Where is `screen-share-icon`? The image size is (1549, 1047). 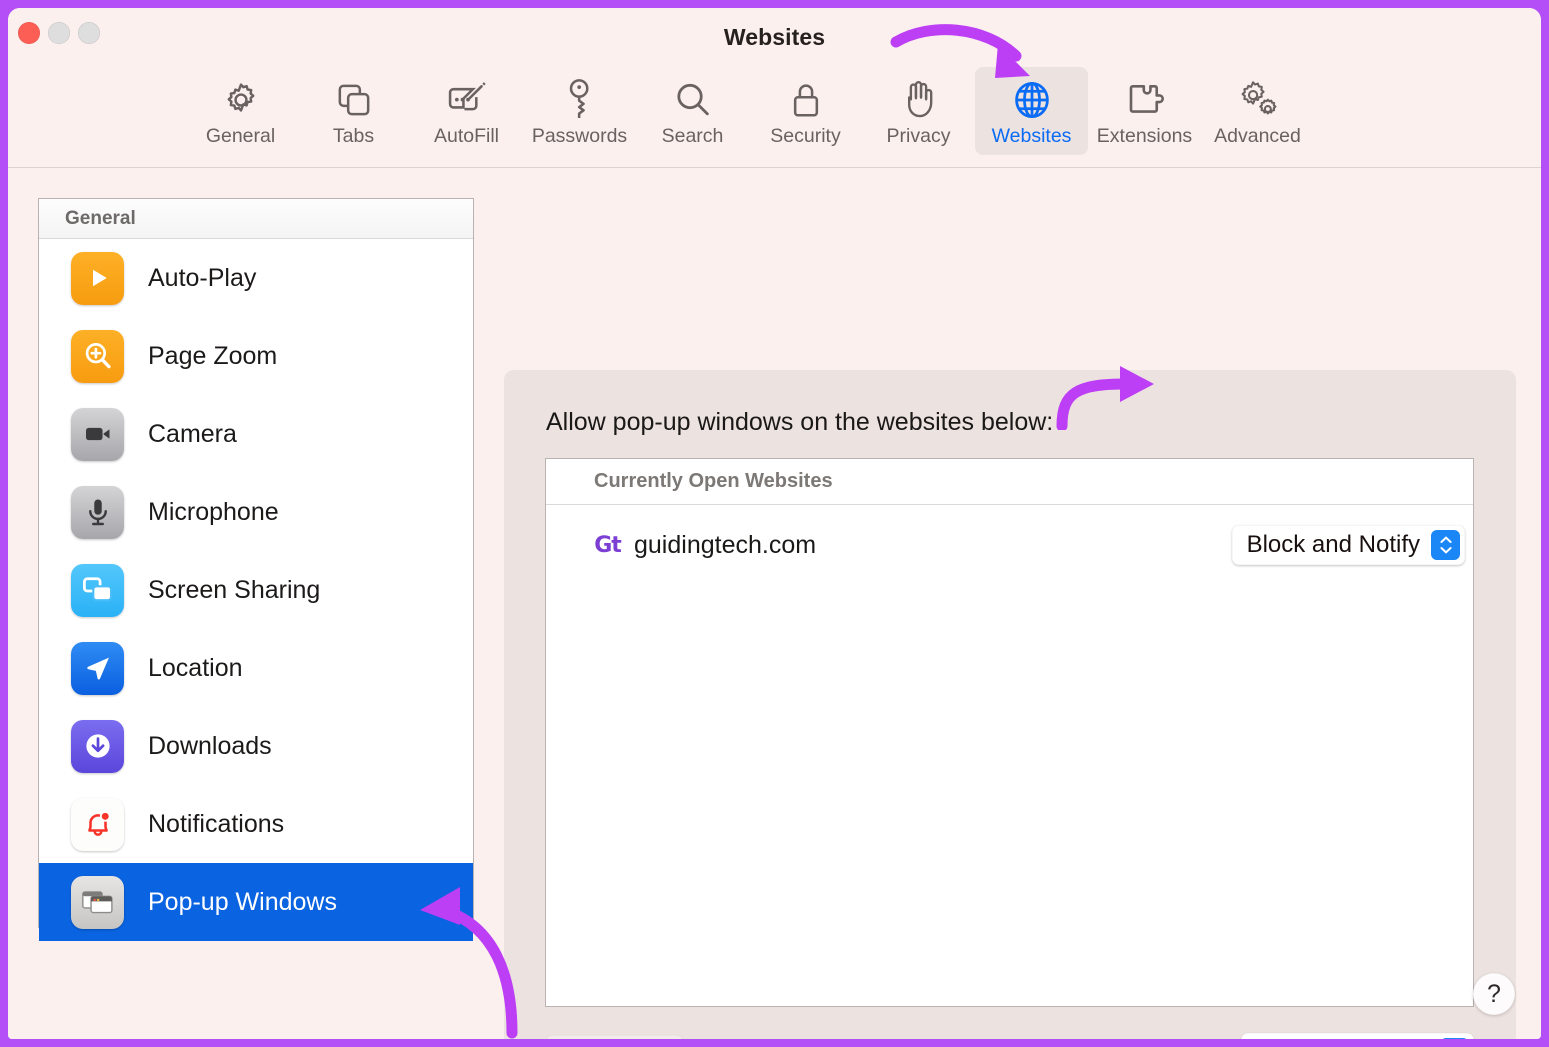 screen-share-icon is located at coordinates (97, 590).